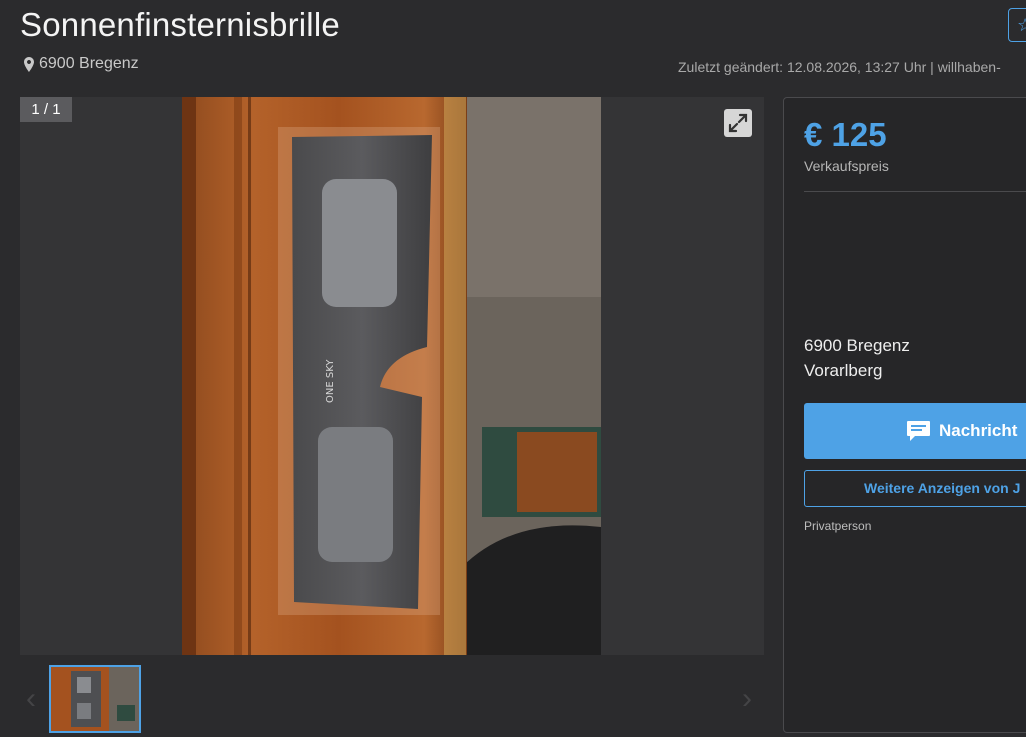 This screenshot has width=1026, height=737. I want to click on fullscreen-button, so click(738, 123).